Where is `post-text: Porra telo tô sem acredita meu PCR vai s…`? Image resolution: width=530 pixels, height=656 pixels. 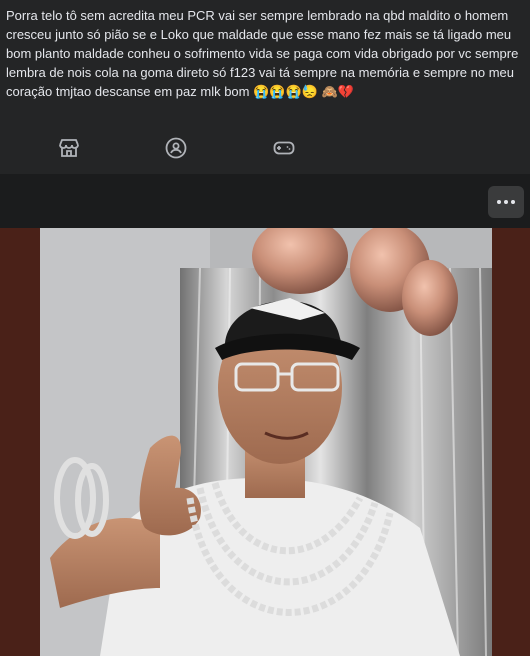 post-text: Porra telo tô sem acredita meu PCR vai s… is located at coordinates (262, 53).